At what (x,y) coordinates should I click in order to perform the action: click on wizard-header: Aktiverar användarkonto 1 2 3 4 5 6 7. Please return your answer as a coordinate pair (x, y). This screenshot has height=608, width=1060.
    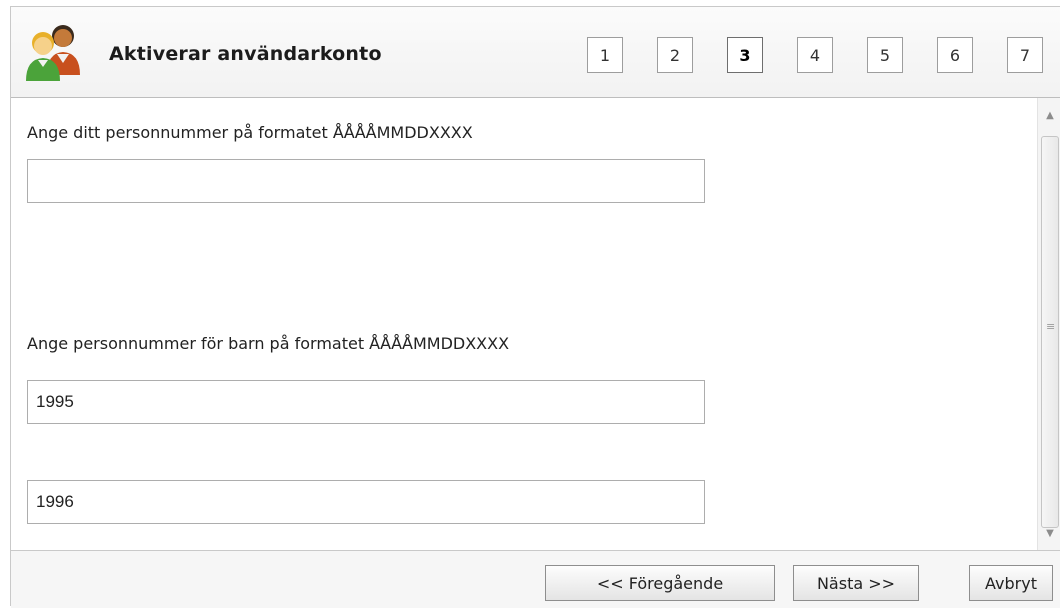
    Looking at the image, I should click on (535, 52).